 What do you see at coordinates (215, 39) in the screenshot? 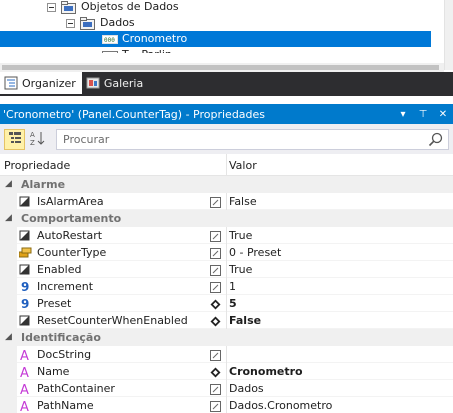
I see `tree-item-cronometro: 000 Cronometro` at bounding box center [215, 39].